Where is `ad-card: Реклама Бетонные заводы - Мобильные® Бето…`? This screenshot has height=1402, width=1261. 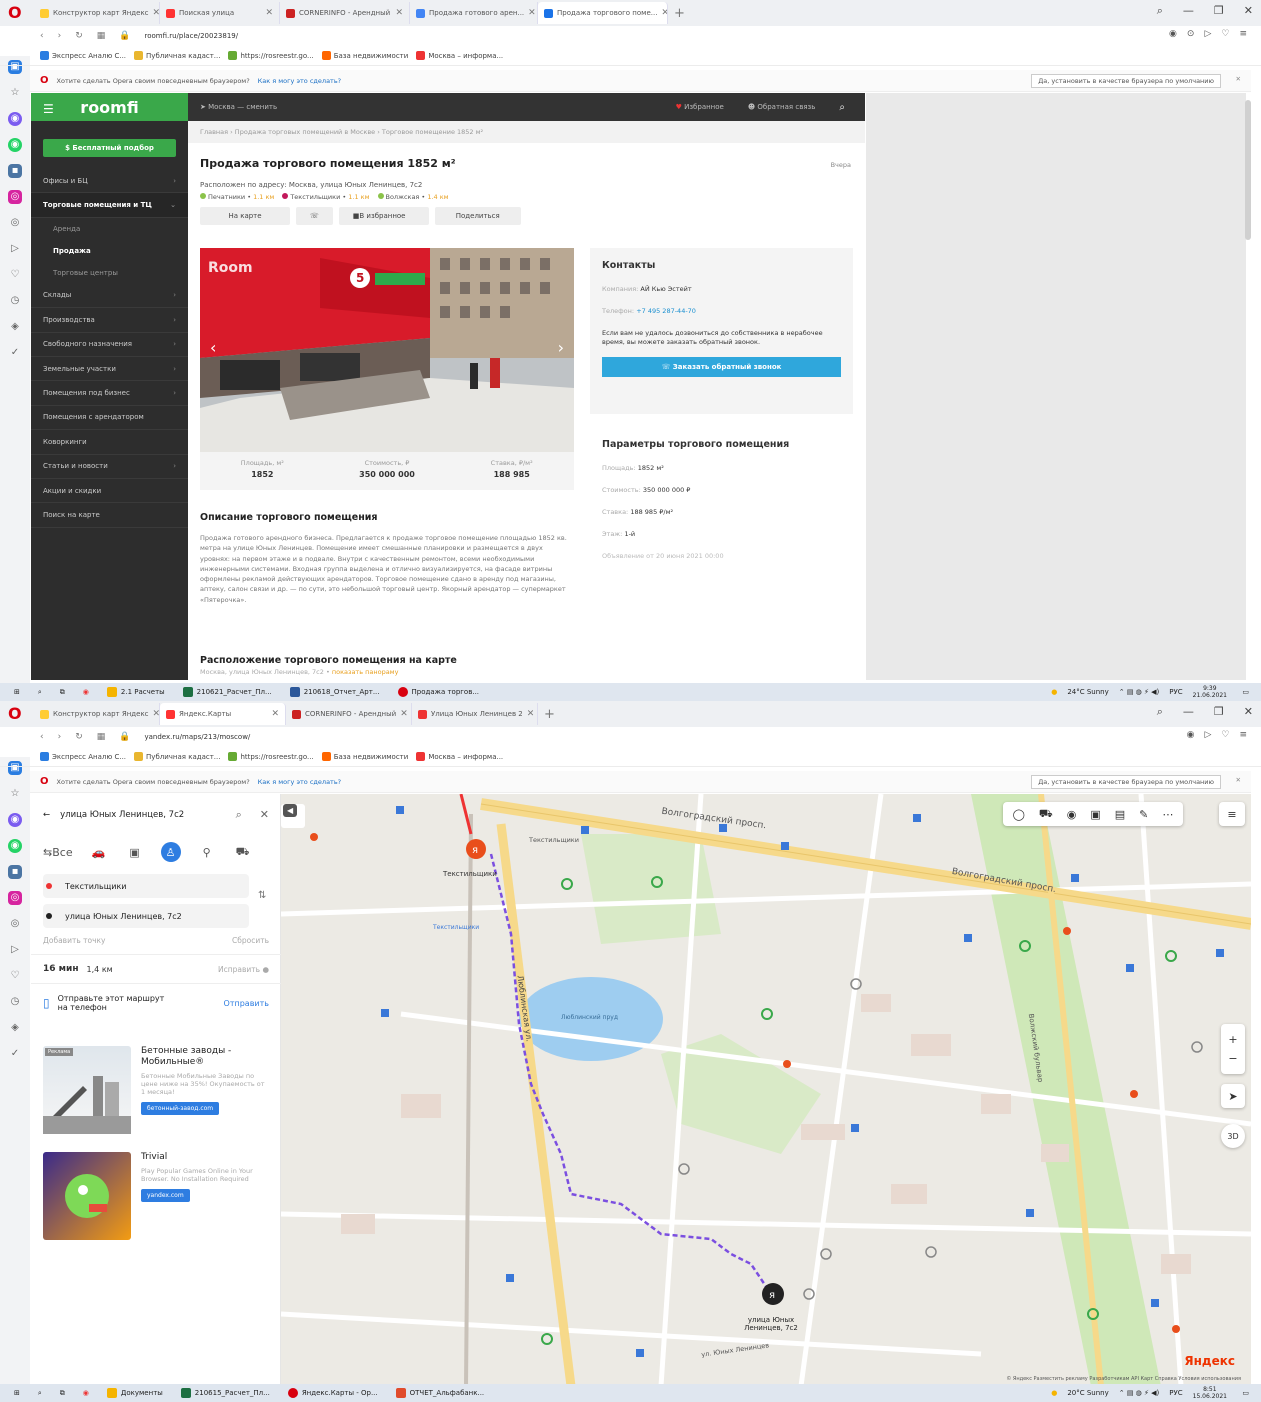 ad-card: Реклама Бетонные заводы - Мобильные® Бето… is located at coordinates (156, 1092).